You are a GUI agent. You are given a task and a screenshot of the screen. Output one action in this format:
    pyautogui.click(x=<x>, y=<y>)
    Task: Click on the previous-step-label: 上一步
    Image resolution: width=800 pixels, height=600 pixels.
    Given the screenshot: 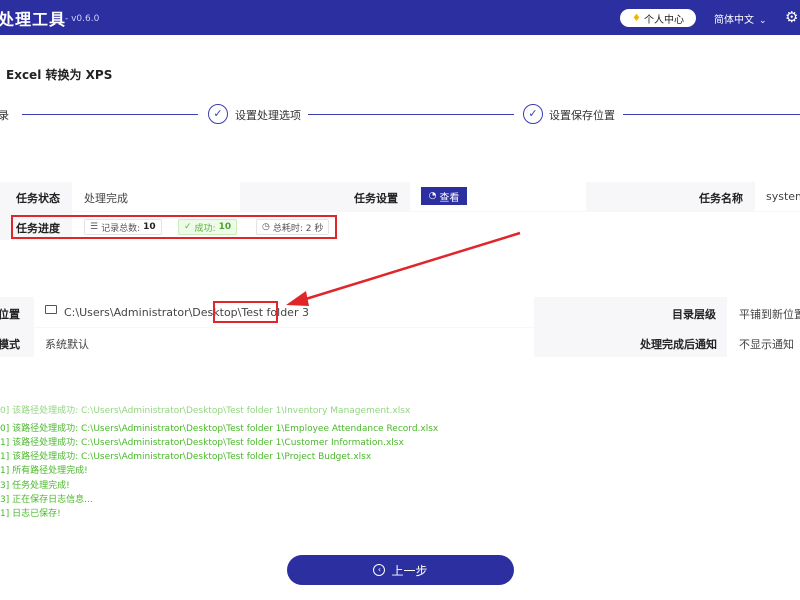 What is the action you would take?
    pyautogui.click(x=409, y=570)
    